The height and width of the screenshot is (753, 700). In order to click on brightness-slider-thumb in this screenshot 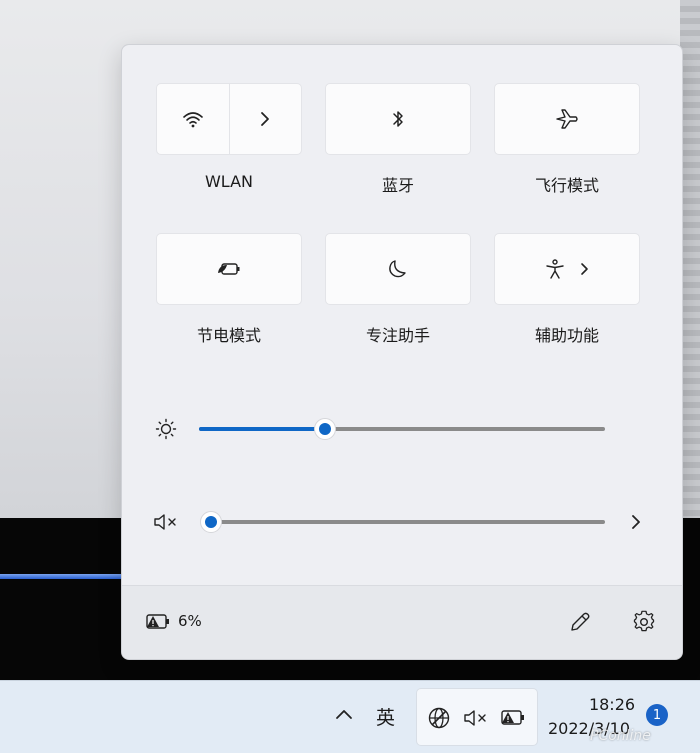, I will do `click(324, 429)`.